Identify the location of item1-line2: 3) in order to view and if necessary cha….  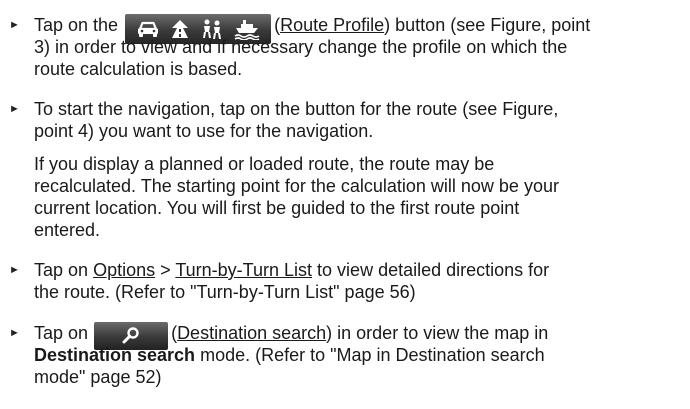
(301, 47).